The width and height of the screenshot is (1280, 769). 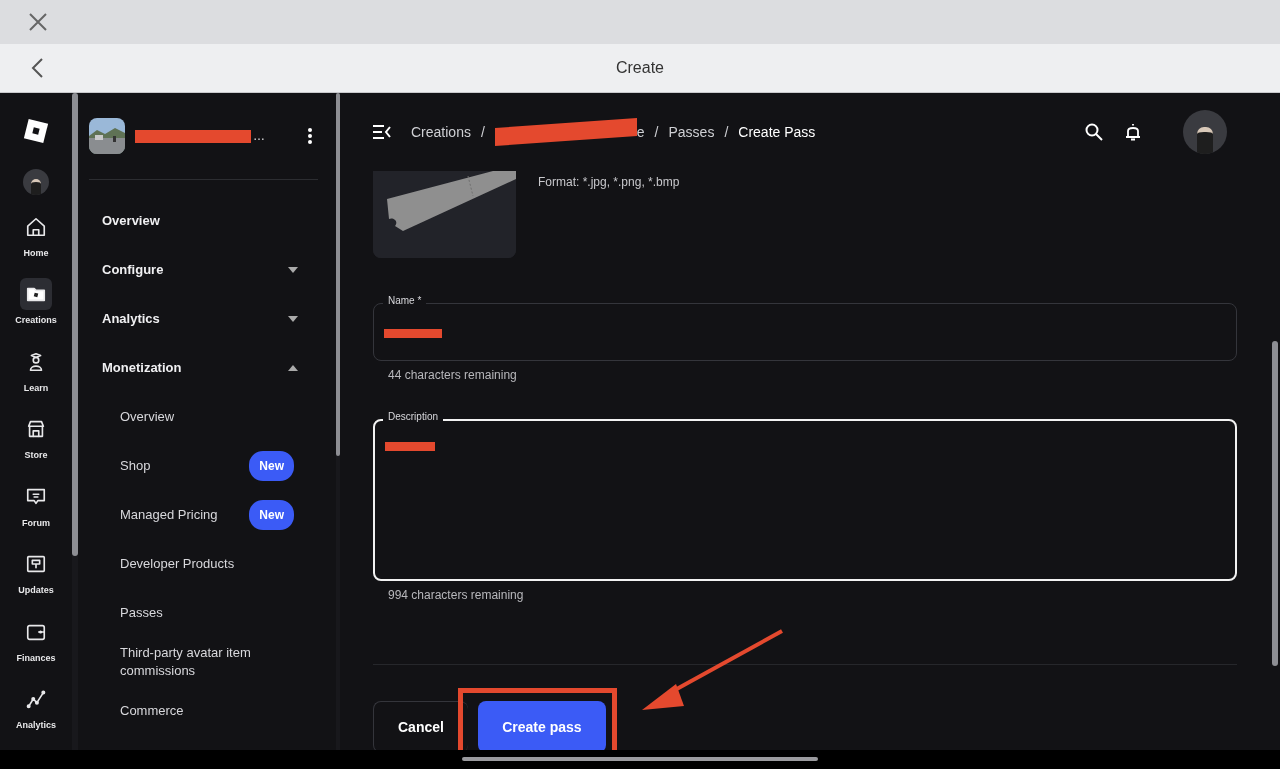 I want to click on back-icon, so click(x=37, y=68).